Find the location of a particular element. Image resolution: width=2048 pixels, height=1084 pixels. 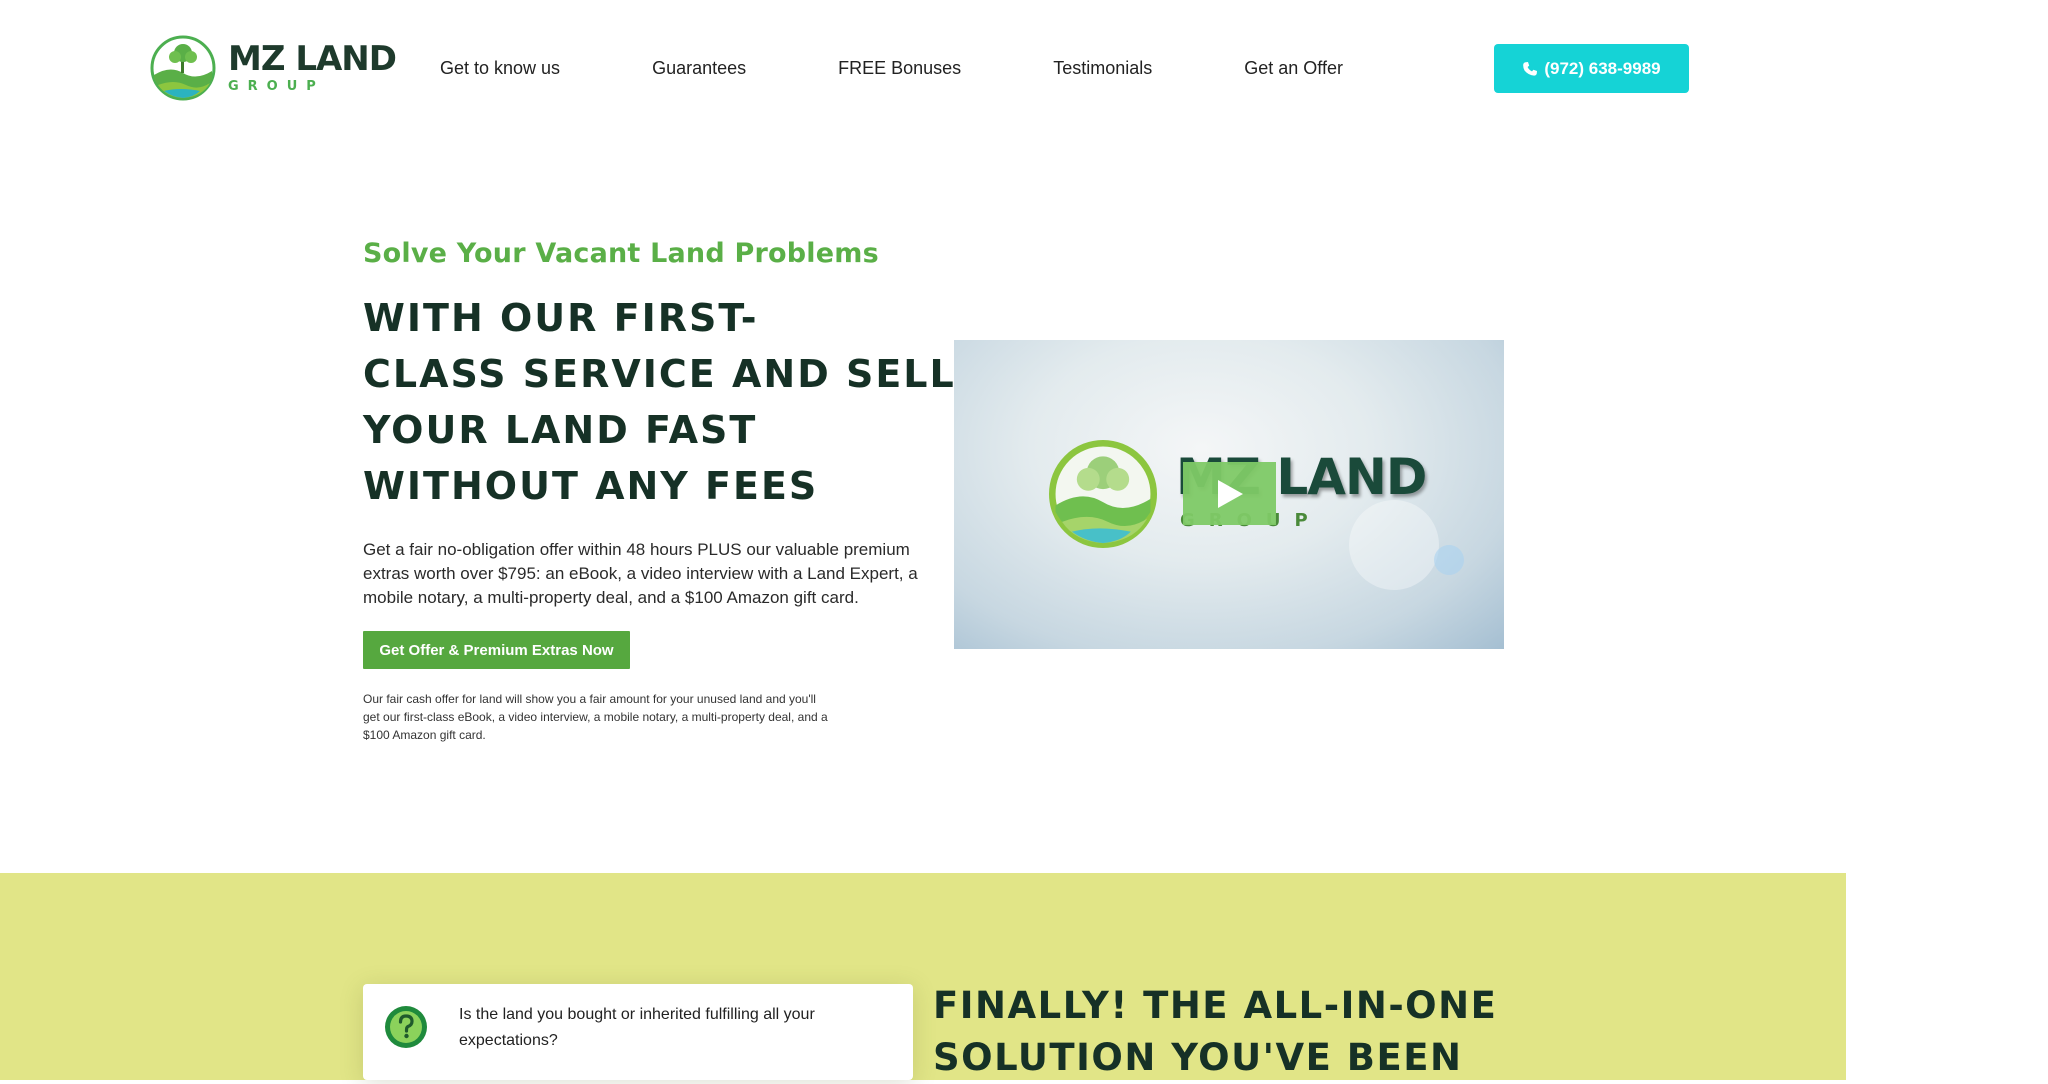

play-icon is located at coordinates (1230, 493).